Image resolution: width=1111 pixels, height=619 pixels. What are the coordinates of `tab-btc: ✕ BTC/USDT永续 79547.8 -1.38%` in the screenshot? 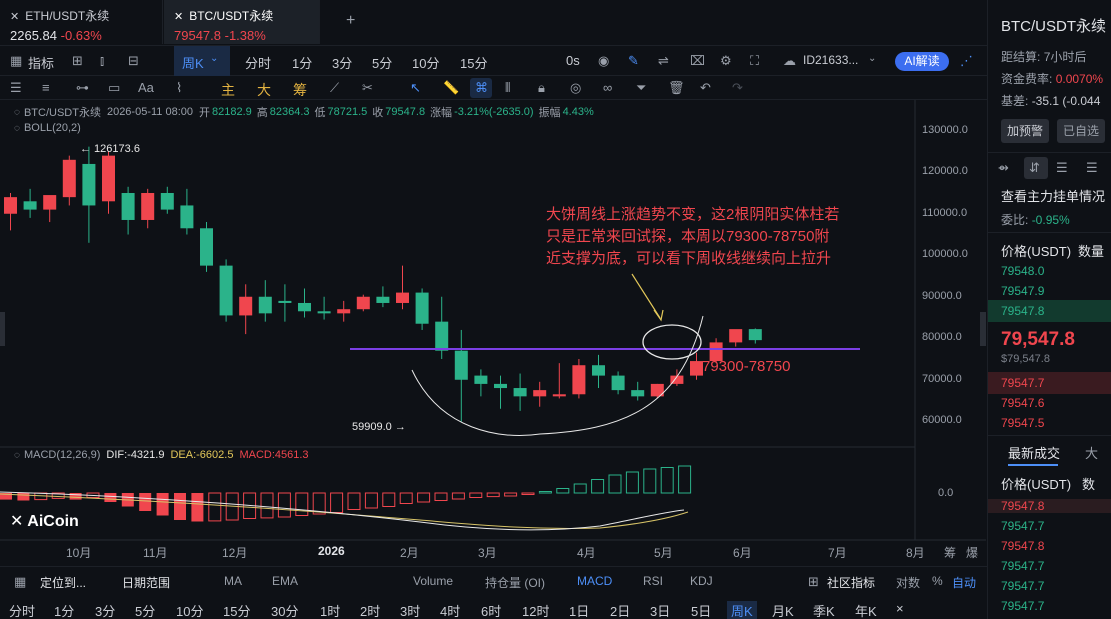 It's located at (242, 22).